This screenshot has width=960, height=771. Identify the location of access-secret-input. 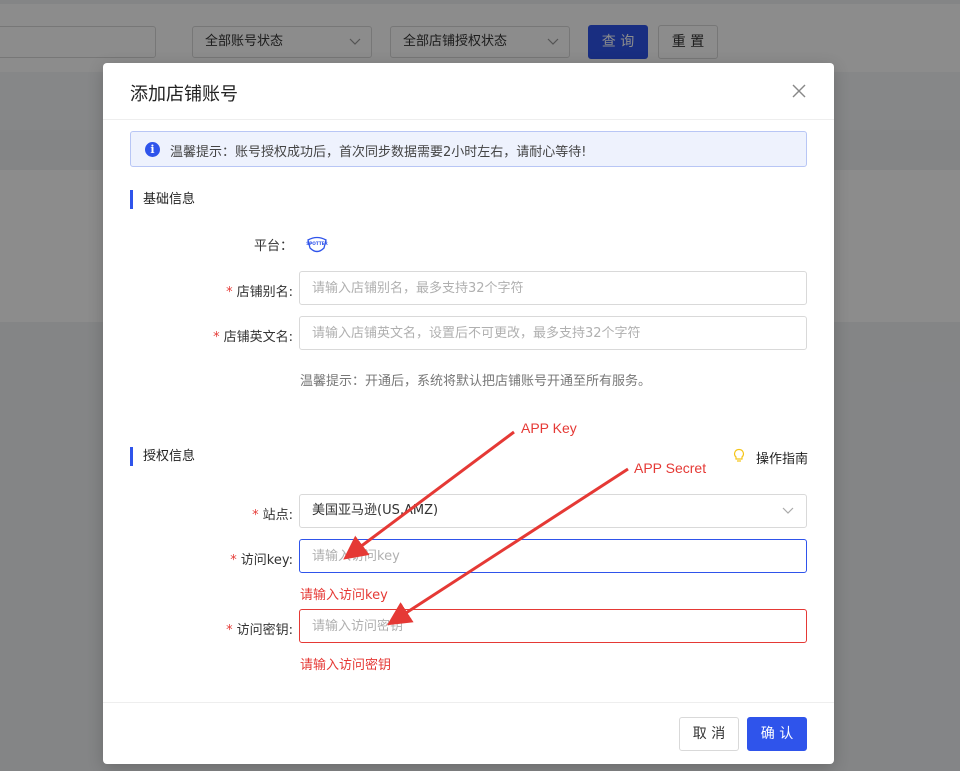
(553, 626).